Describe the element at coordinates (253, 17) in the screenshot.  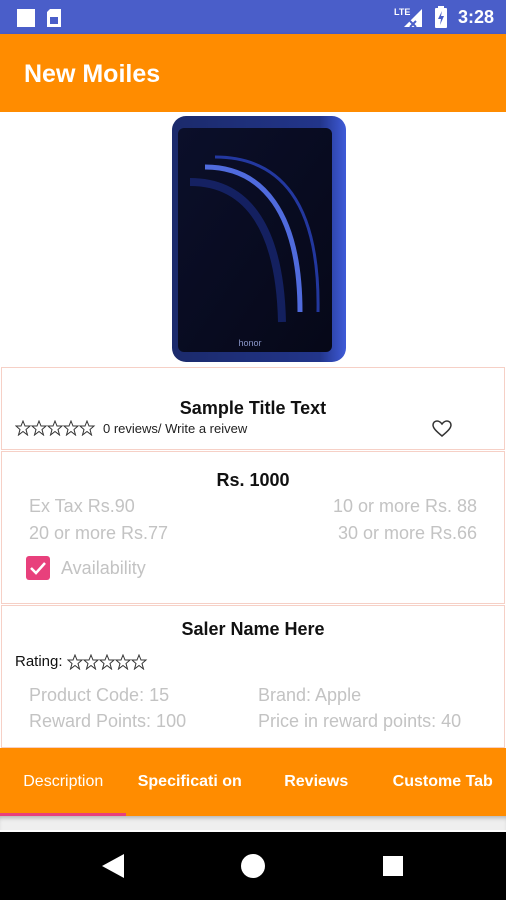
I see `status-bar: LTE 3:28` at that location.